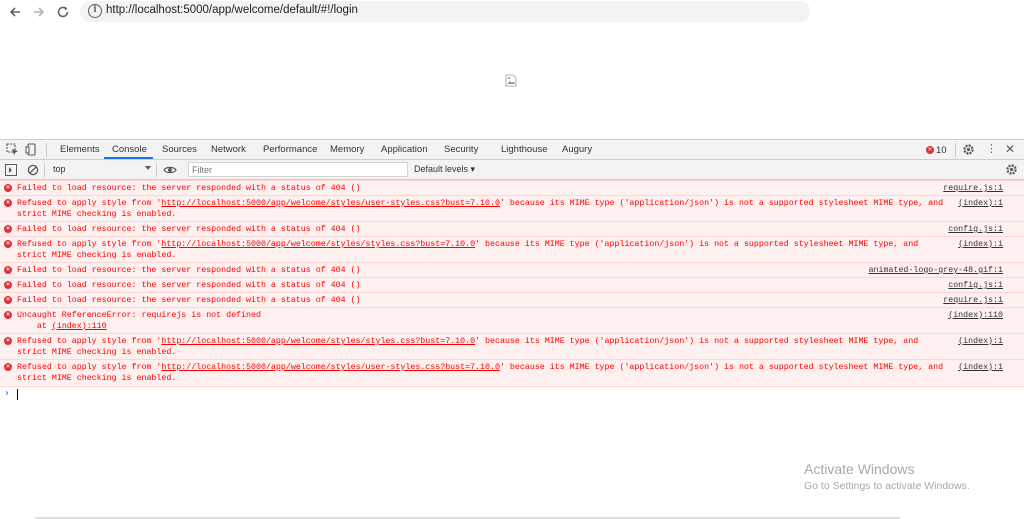 The width and height of the screenshot is (1024, 519). What do you see at coordinates (7, 393) in the screenshot?
I see `chevron-right-icon: ›` at bounding box center [7, 393].